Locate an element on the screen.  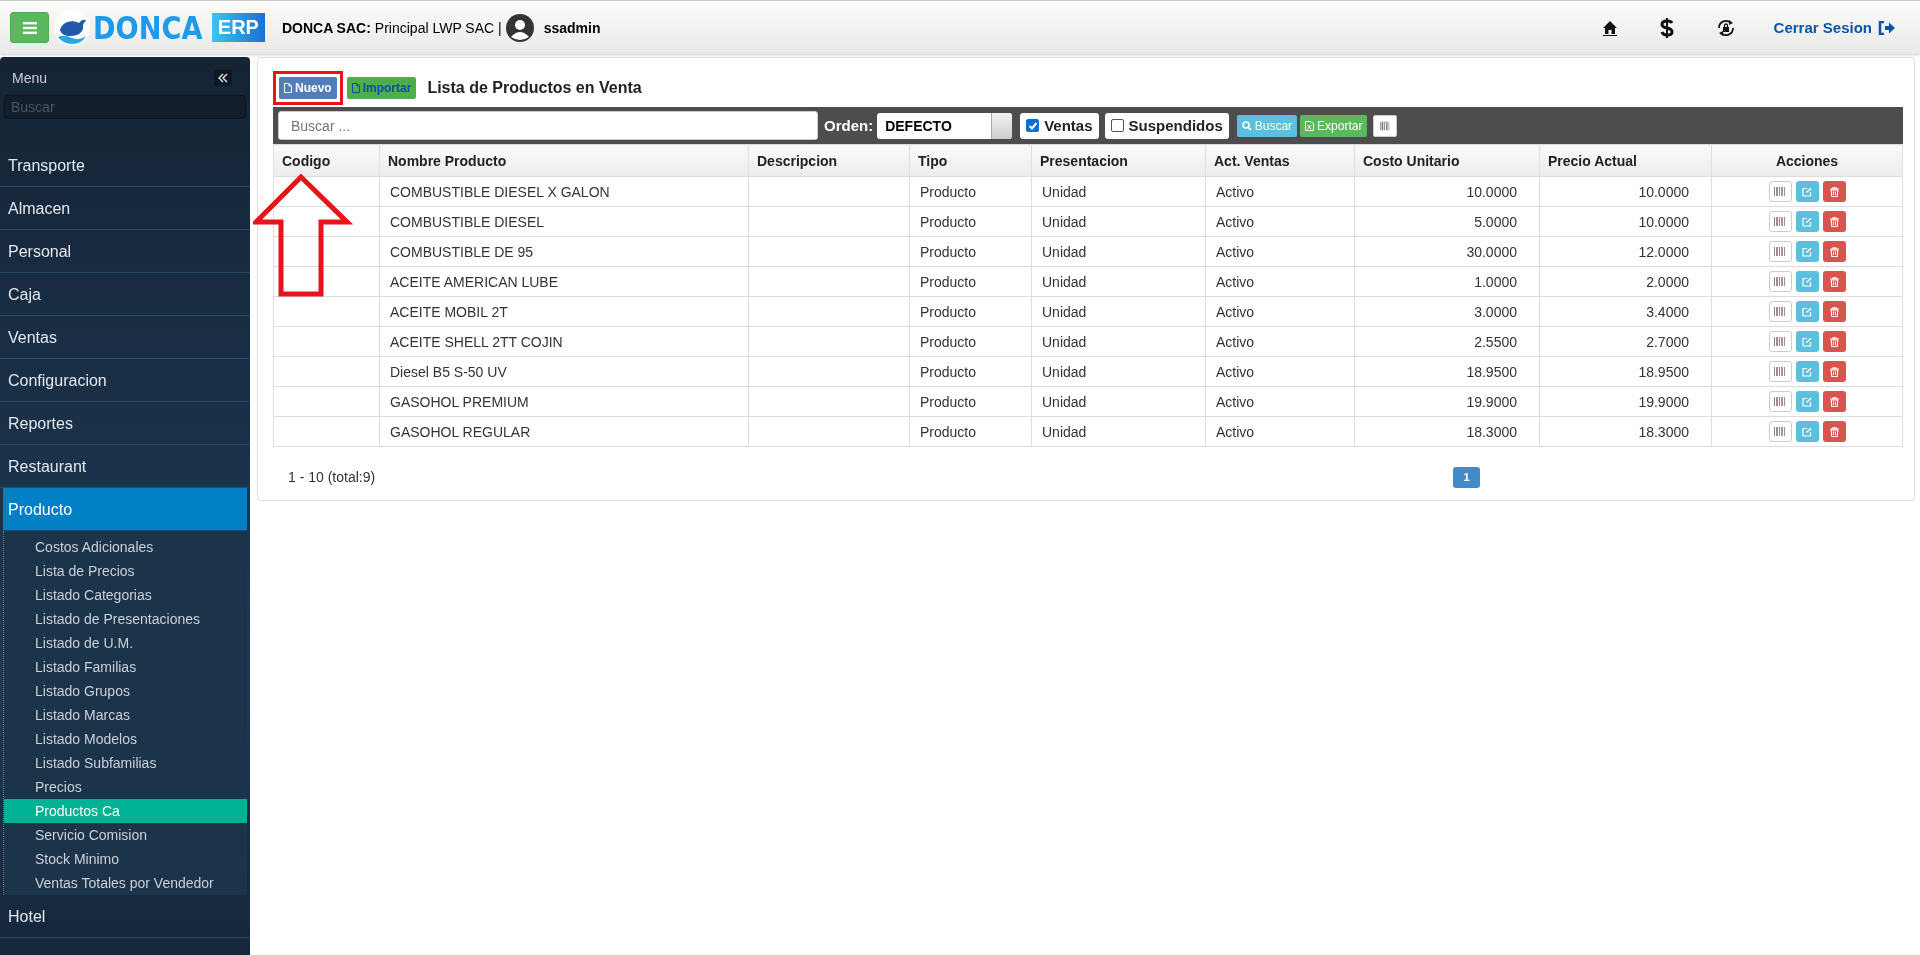
submenu-item: Listado Subfamilias is located at coordinates (125, 763).